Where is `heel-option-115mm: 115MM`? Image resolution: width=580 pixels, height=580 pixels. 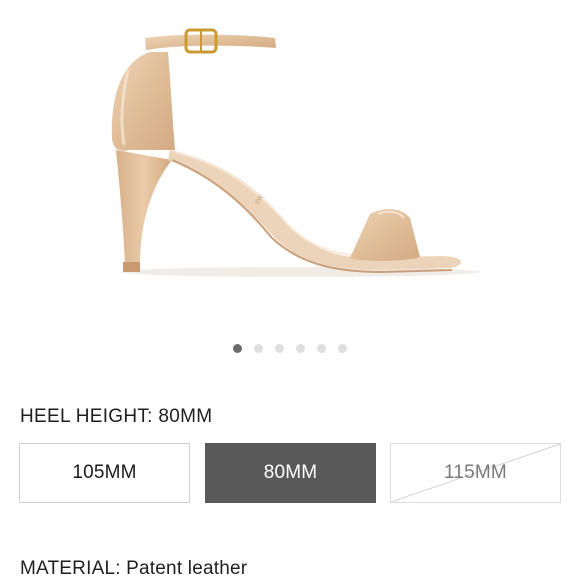 heel-option-115mm: 115MM is located at coordinates (475, 473).